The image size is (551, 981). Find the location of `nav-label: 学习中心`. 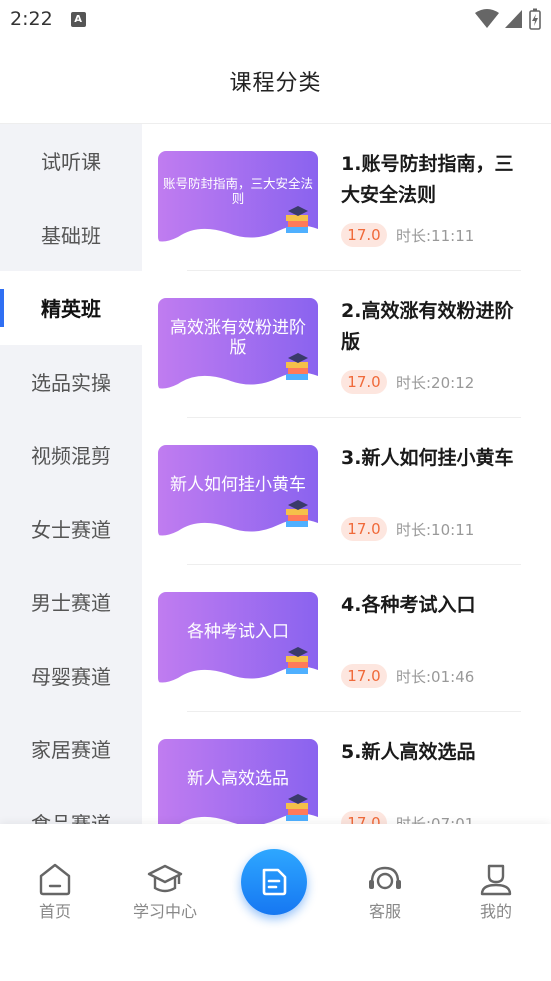

nav-label: 学习中心 is located at coordinates (164, 911).